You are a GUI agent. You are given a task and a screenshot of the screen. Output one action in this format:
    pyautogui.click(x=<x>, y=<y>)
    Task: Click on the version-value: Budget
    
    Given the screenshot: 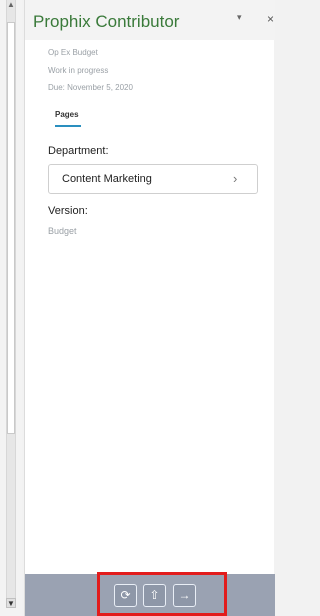 What is the action you would take?
    pyautogui.click(x=62, y=231)
    